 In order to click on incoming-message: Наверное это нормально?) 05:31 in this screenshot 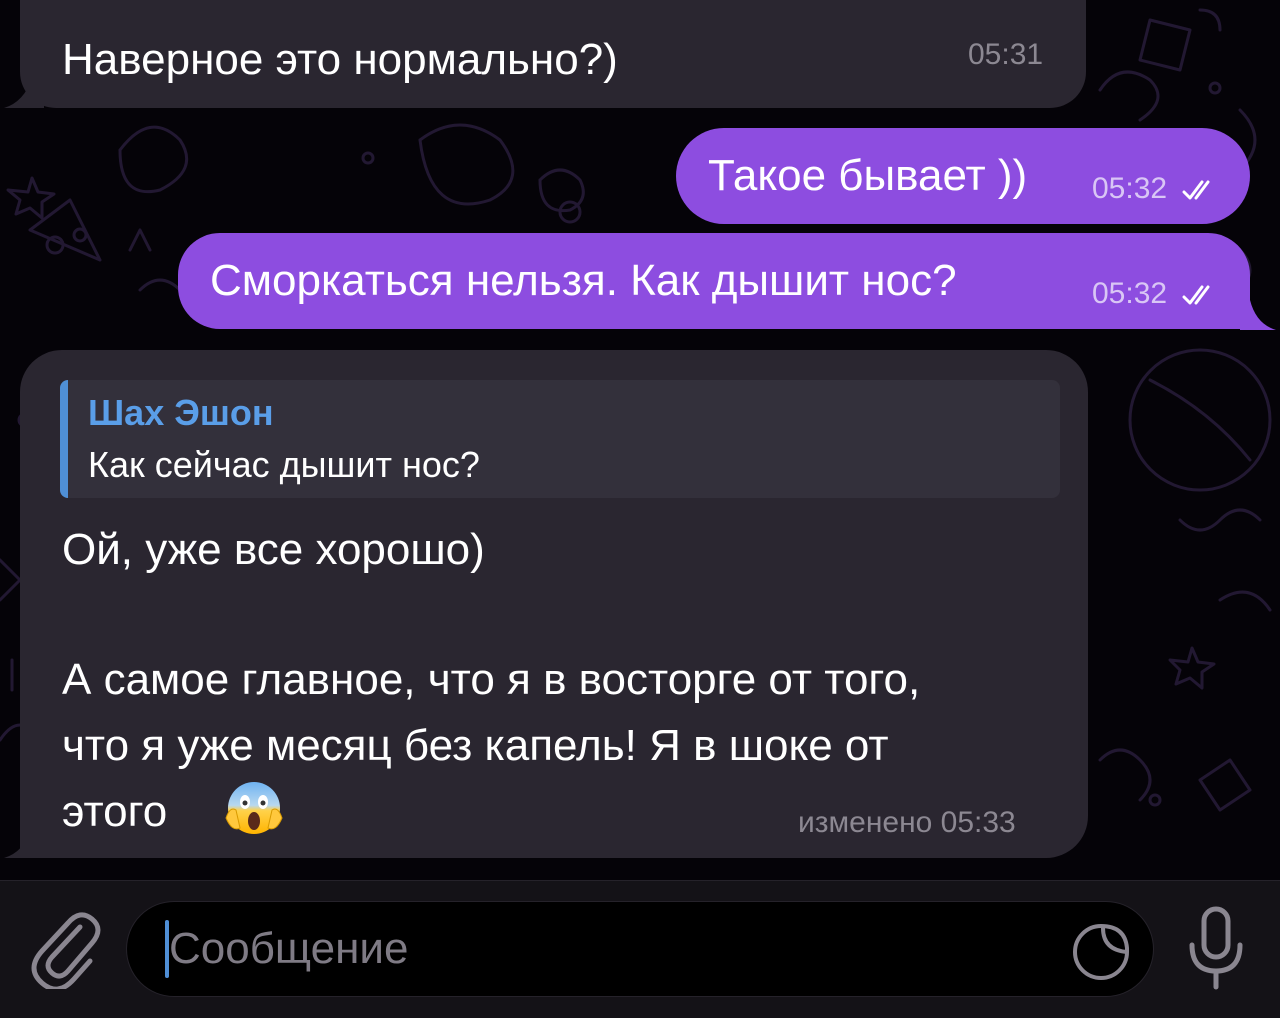, I will do `click(553, 54)`.